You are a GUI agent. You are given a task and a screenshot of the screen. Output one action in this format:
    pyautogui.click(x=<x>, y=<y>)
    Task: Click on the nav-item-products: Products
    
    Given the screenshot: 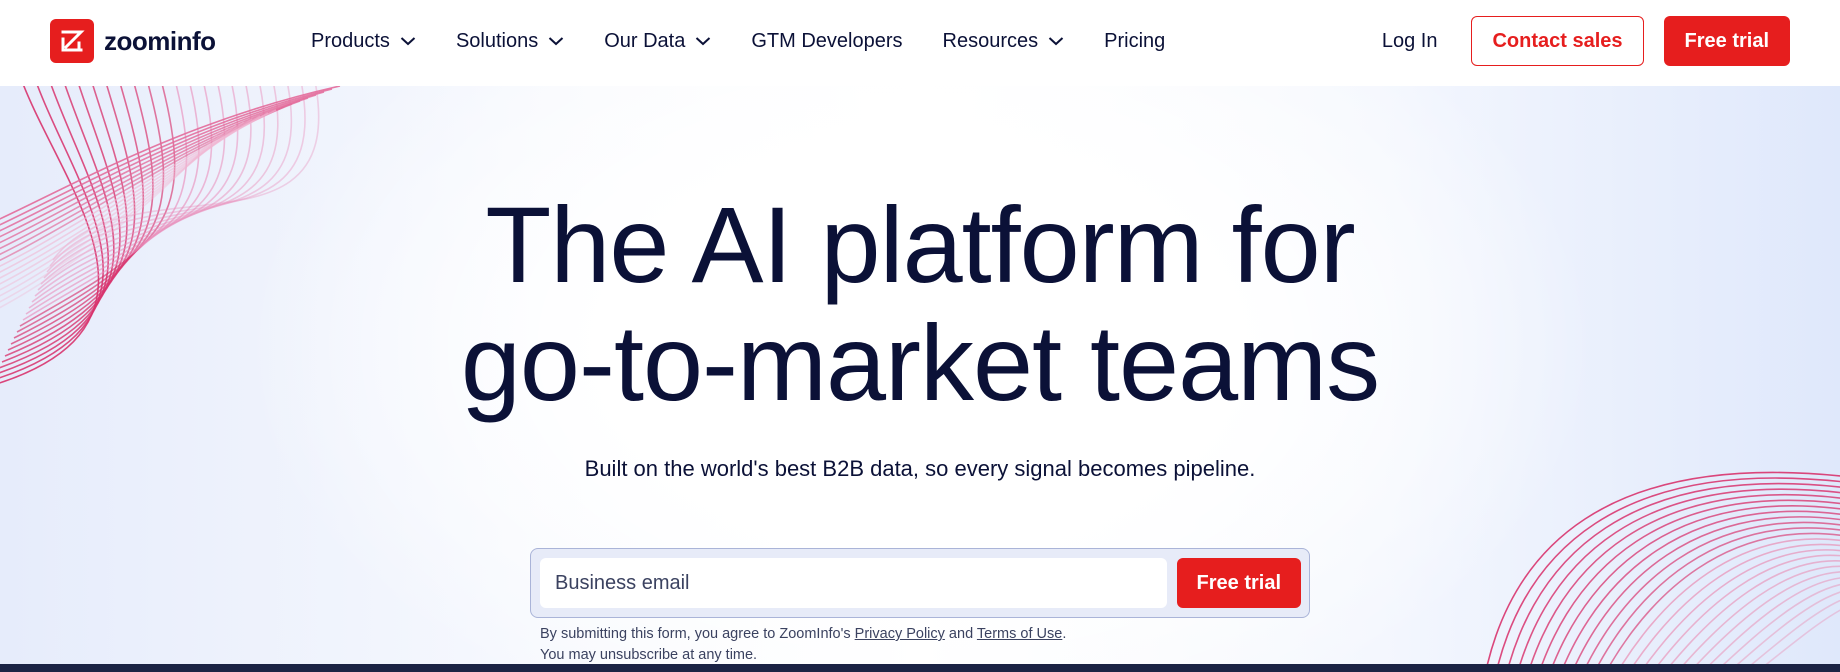 What is the action you would take?
    pyautogui.click(x=363, y=41)
    